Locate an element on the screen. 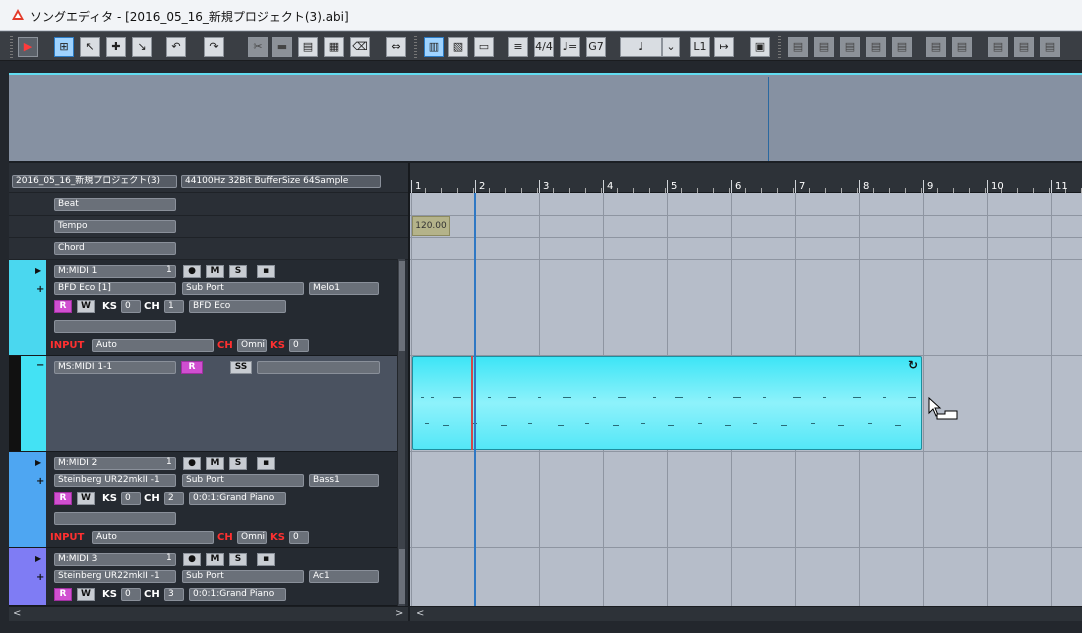 The height and width of the screenshot is (633, 1082). note-value-select: ♩ is located at coordinates (641, 47).